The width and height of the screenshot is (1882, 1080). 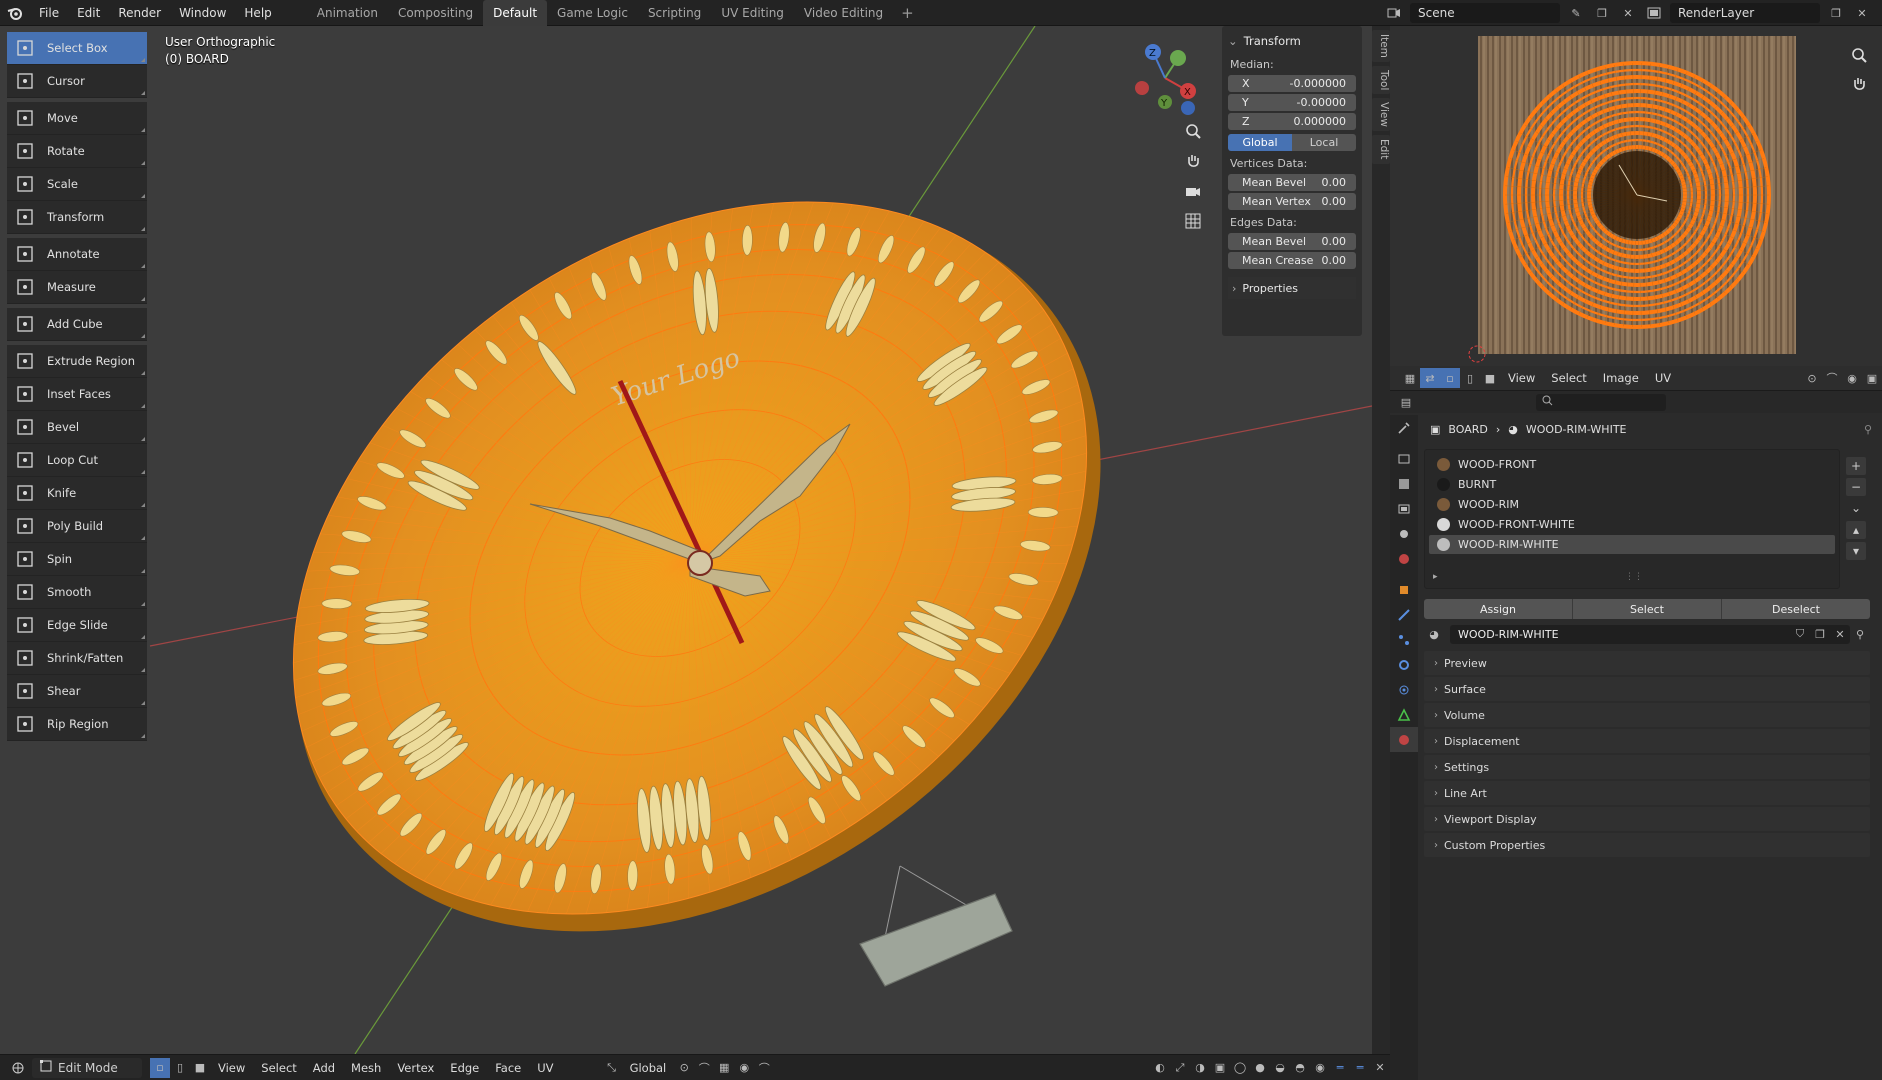 I want to click on tool-knife: Knife, so click(x=77, y=493).